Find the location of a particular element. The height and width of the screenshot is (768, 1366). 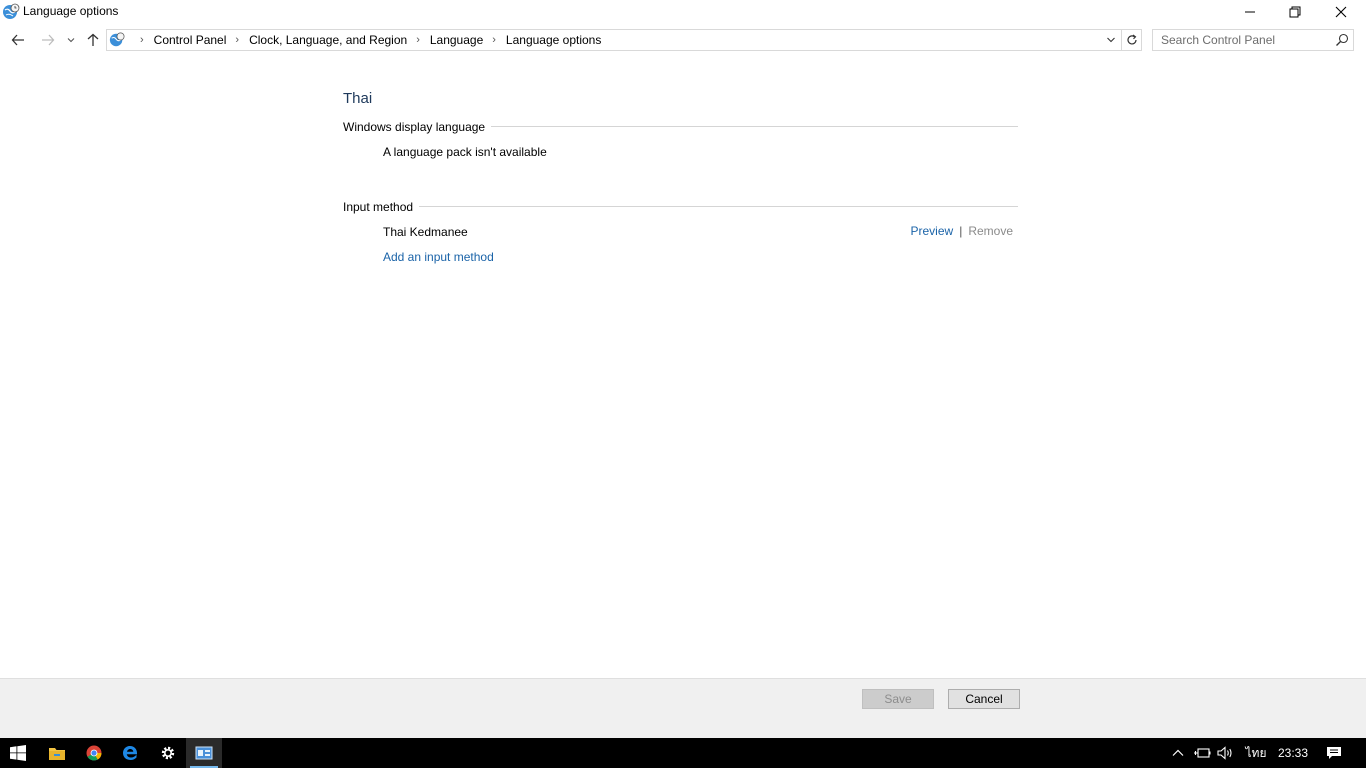

file-explorer-icon is located at coordinates (57, 754).